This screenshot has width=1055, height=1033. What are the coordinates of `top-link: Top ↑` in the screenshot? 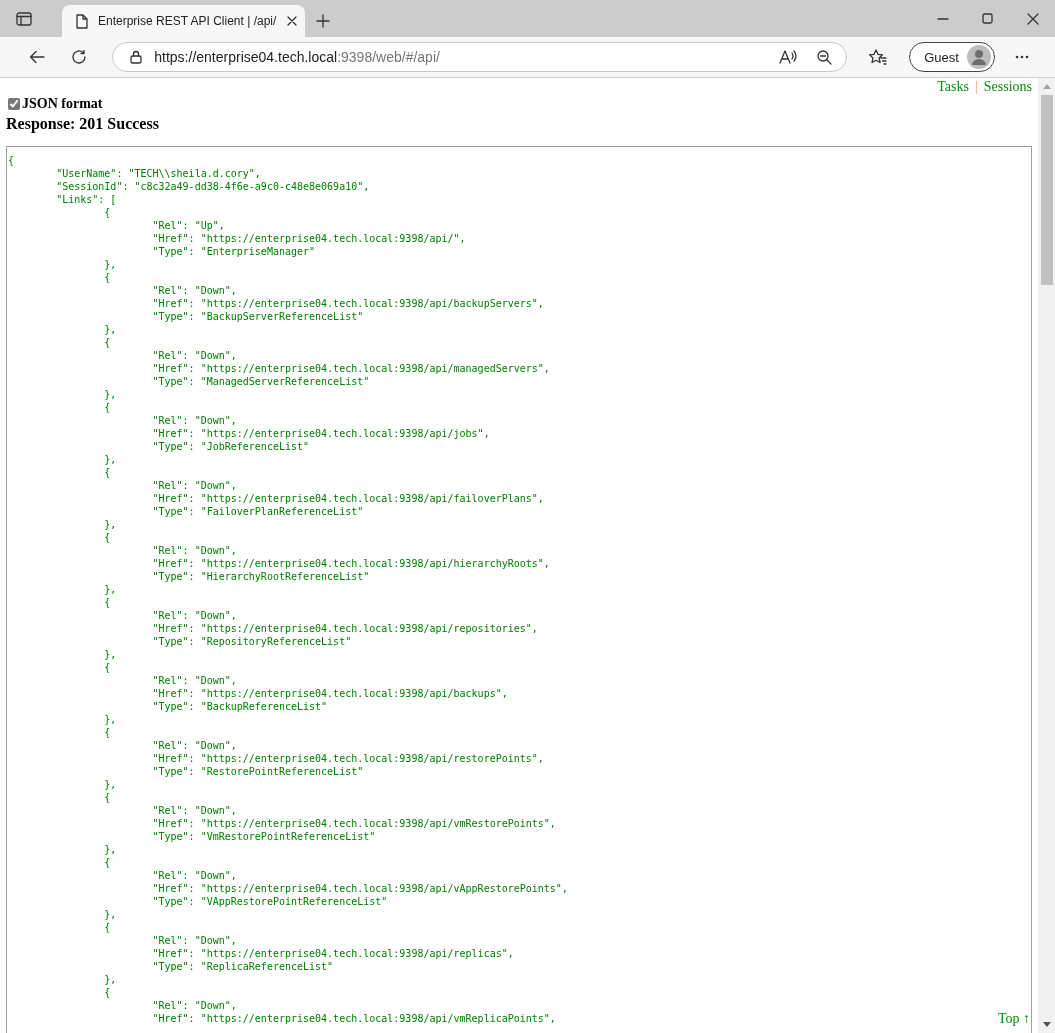 It's located at (1013, 1019).